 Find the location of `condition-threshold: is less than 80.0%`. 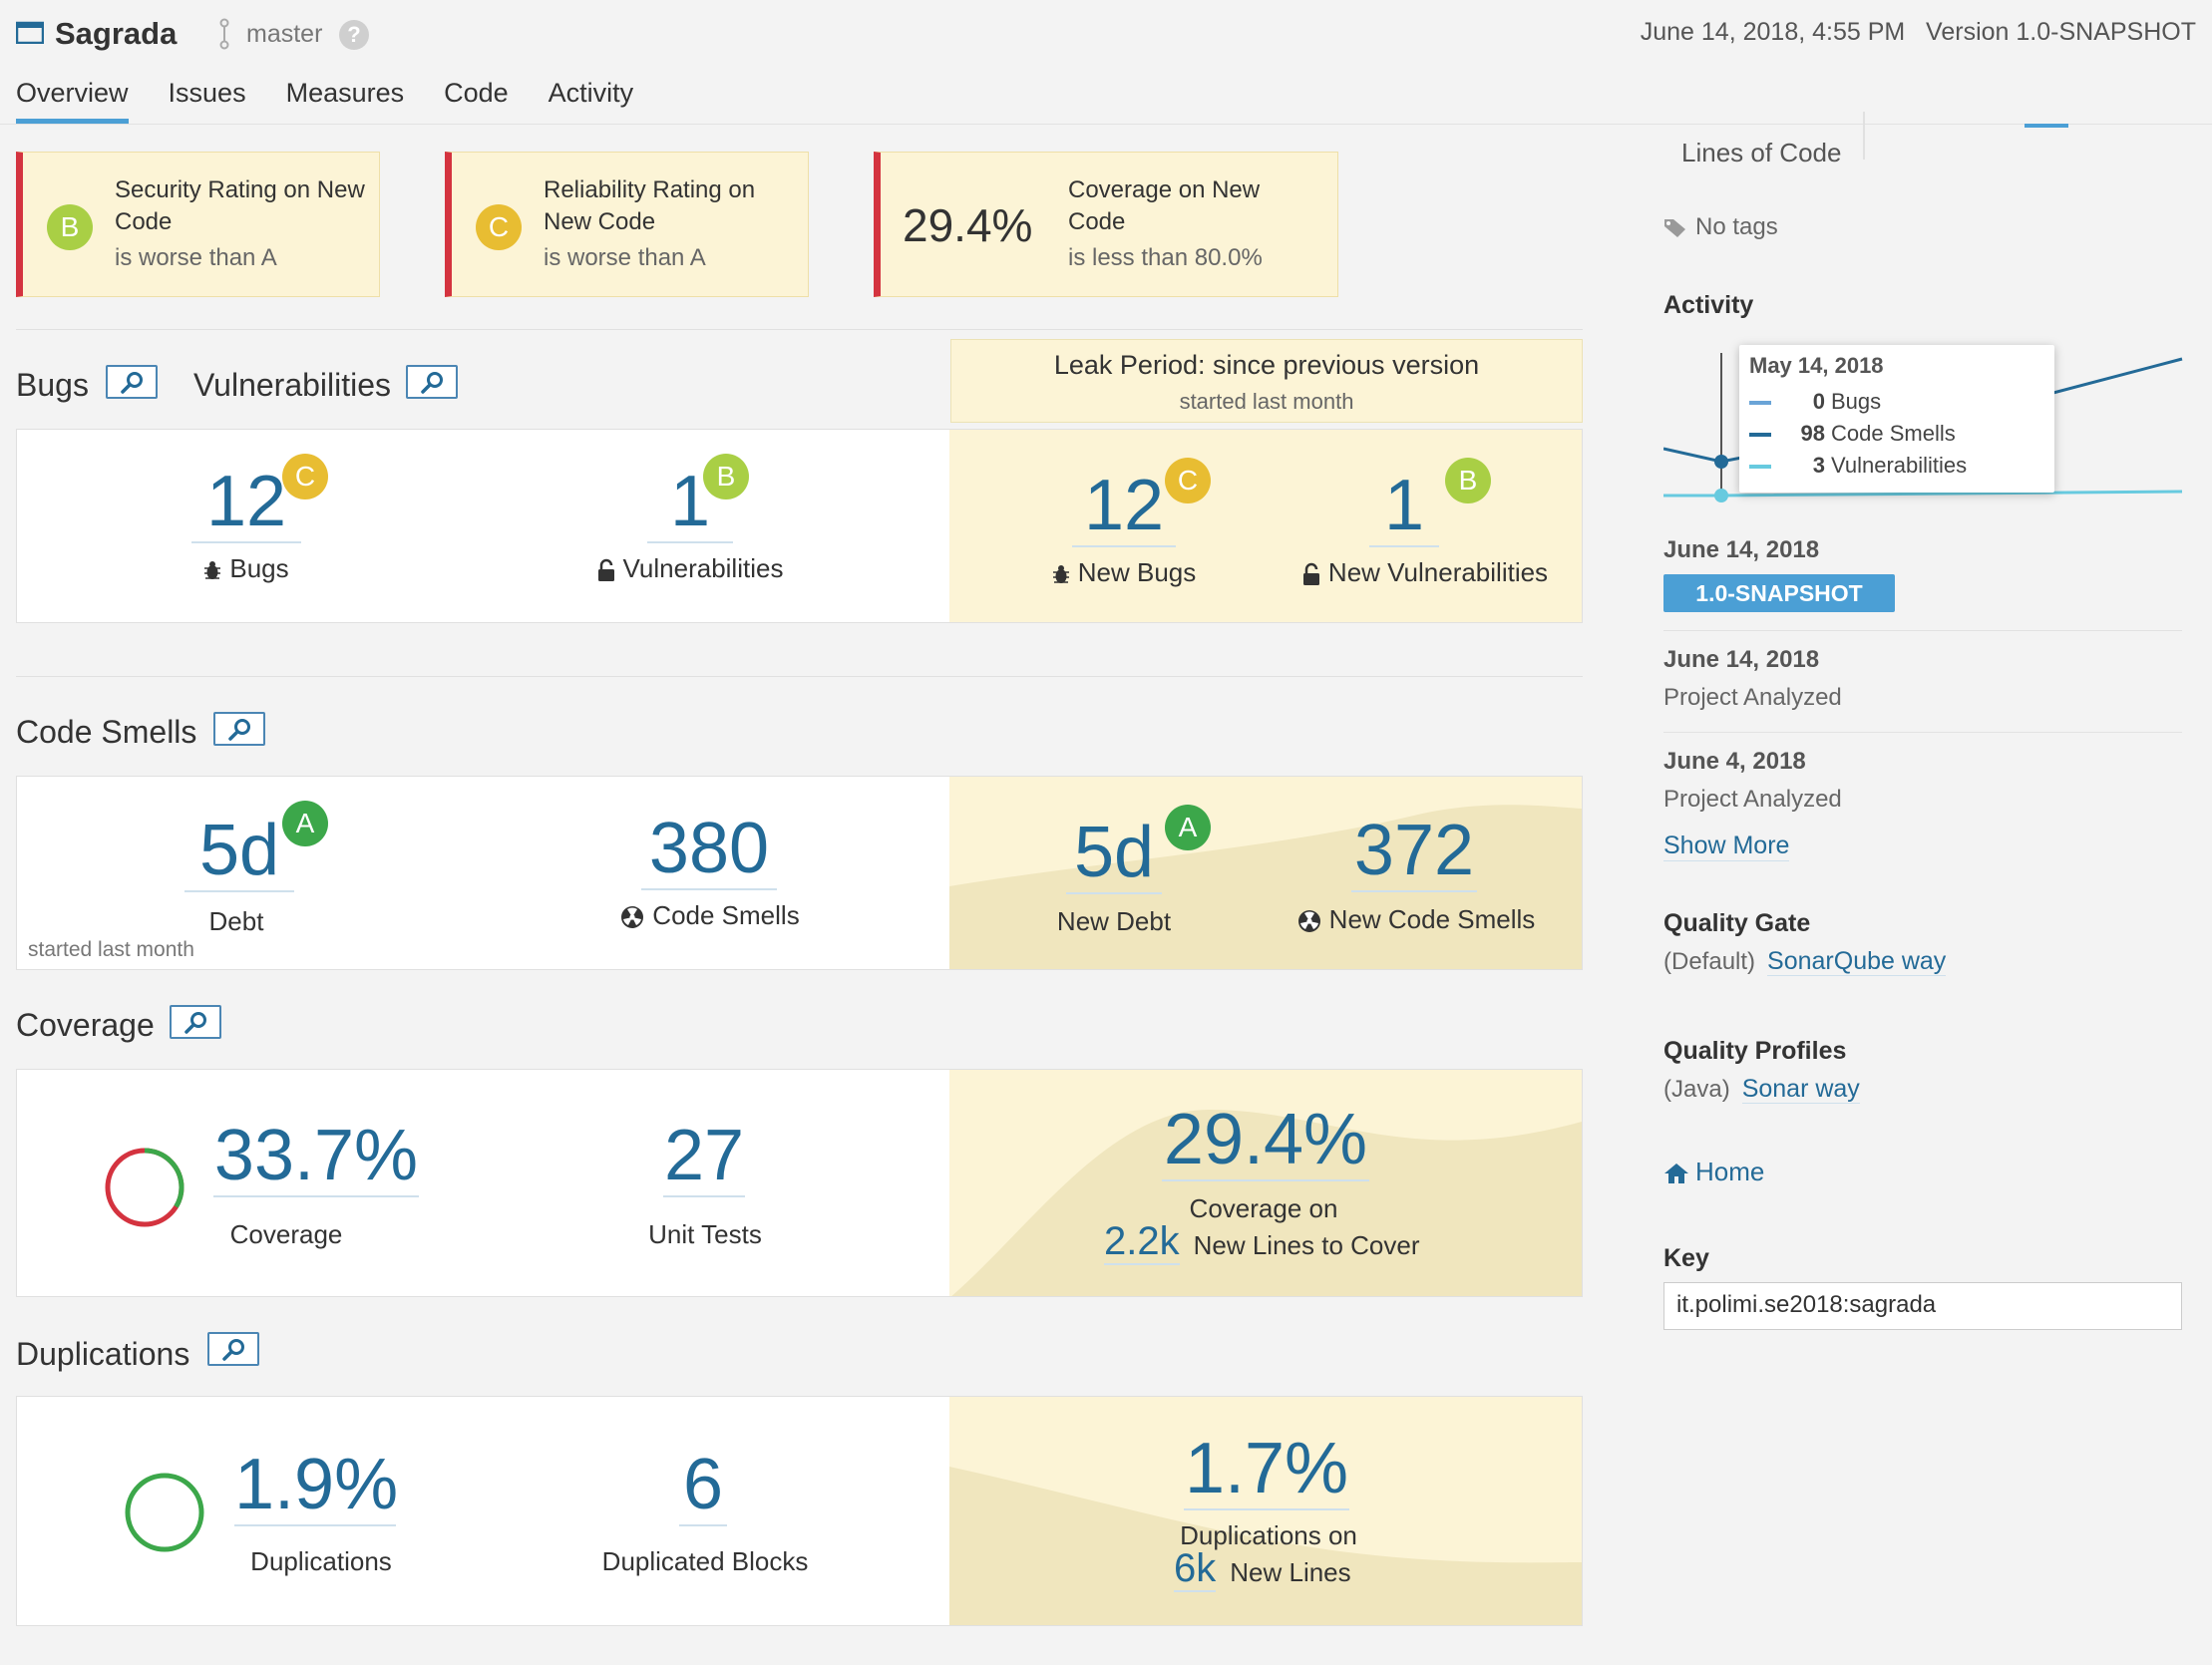

condition-threshold: is less than 80.0% is located at coordinates (1165, 257).